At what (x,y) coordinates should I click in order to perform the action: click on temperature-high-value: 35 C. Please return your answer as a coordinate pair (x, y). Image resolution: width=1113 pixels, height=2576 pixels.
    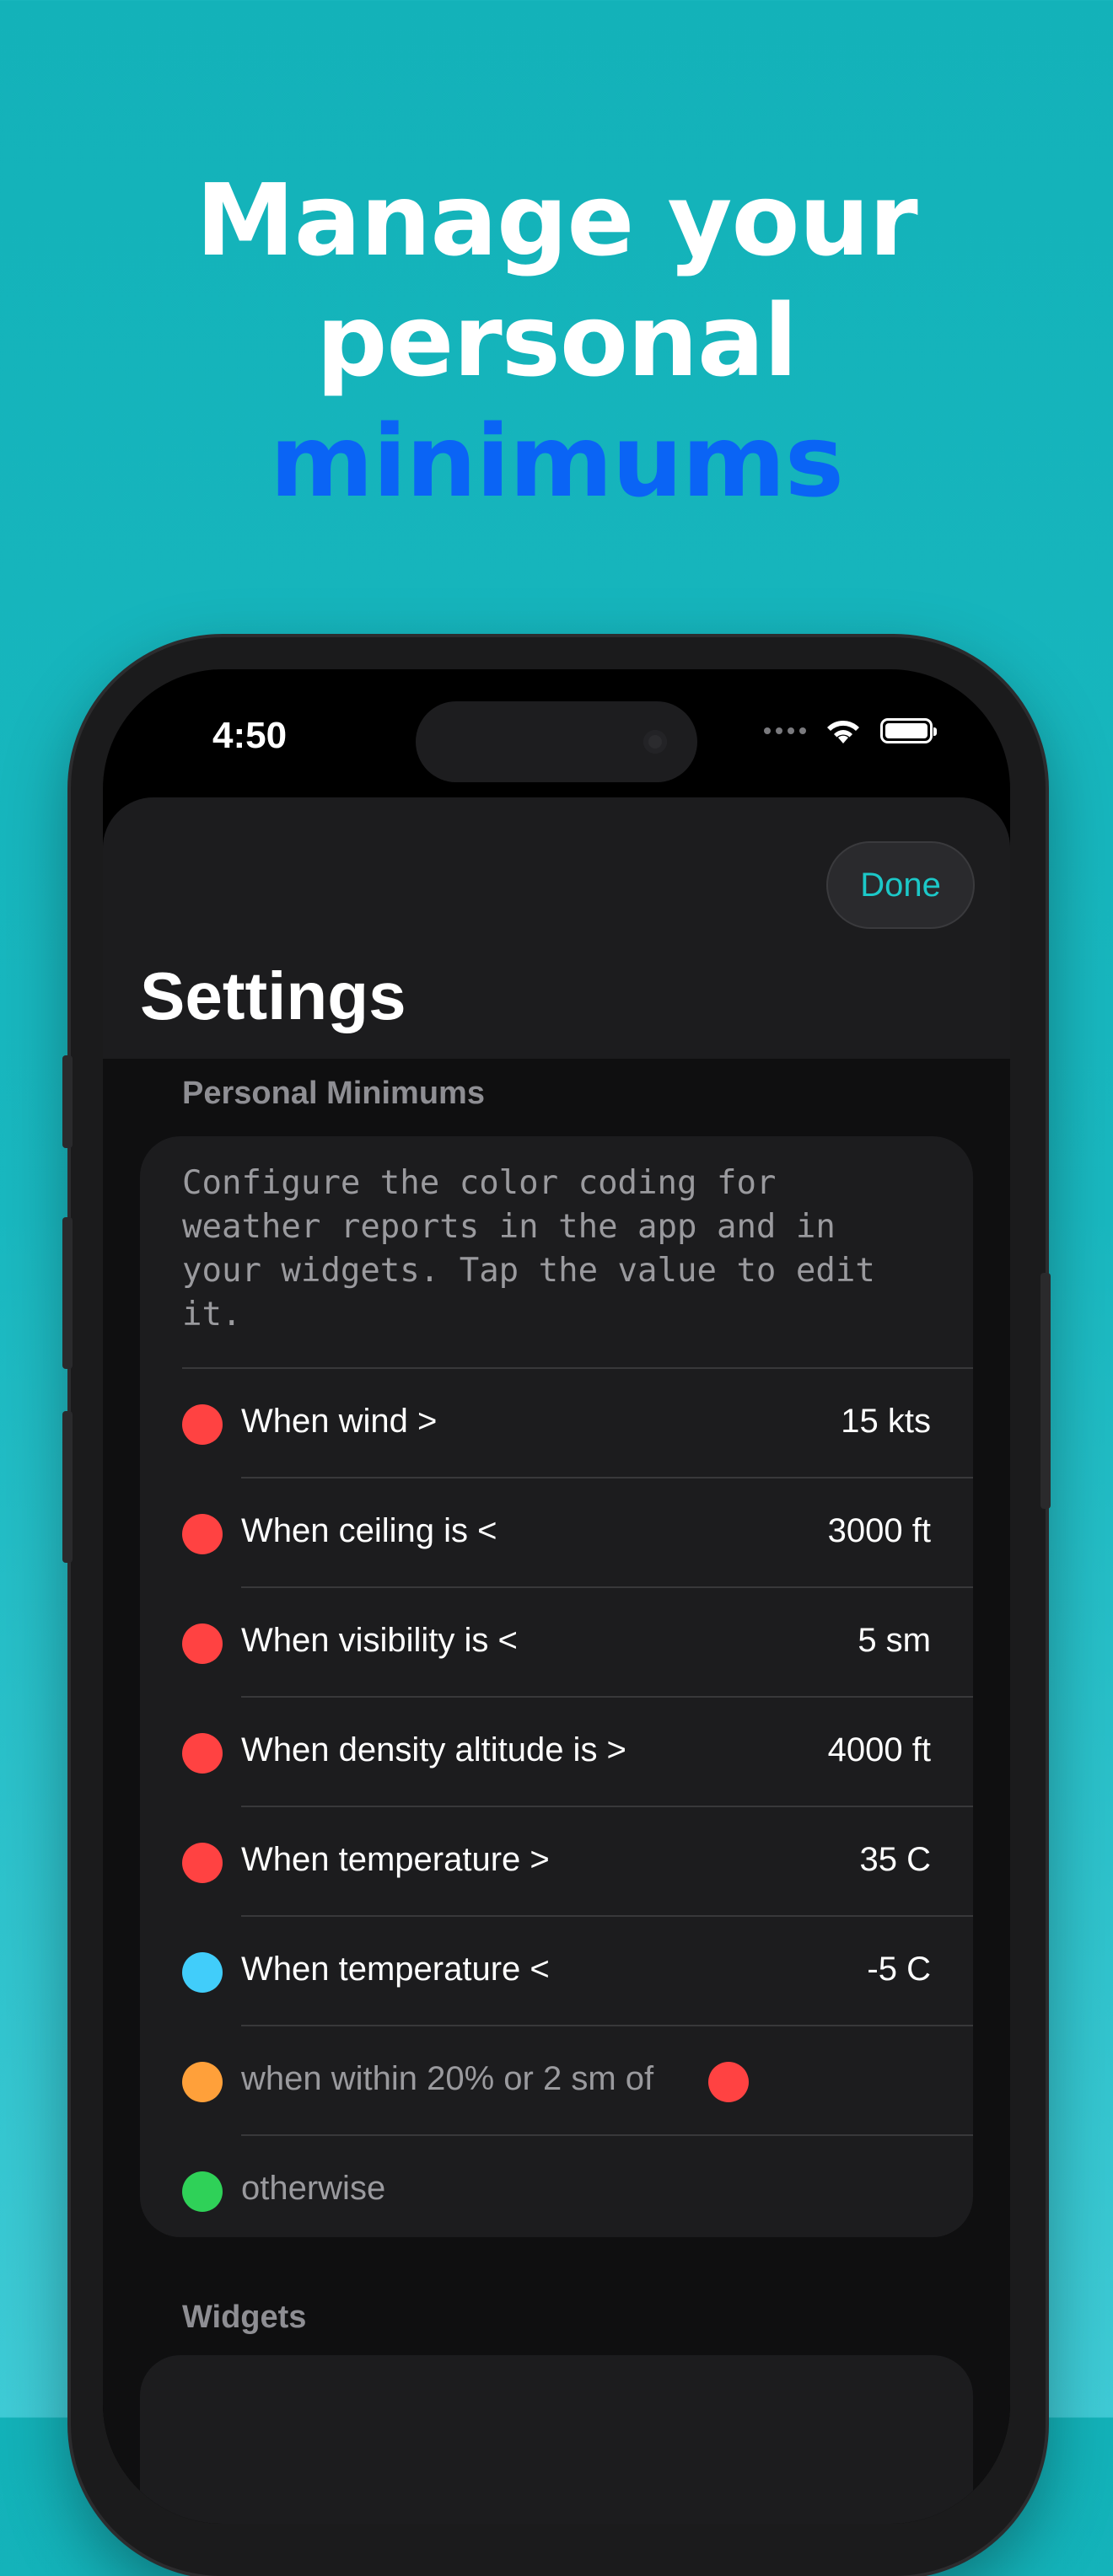
    Looking at the image, I should click on (896, 1860).